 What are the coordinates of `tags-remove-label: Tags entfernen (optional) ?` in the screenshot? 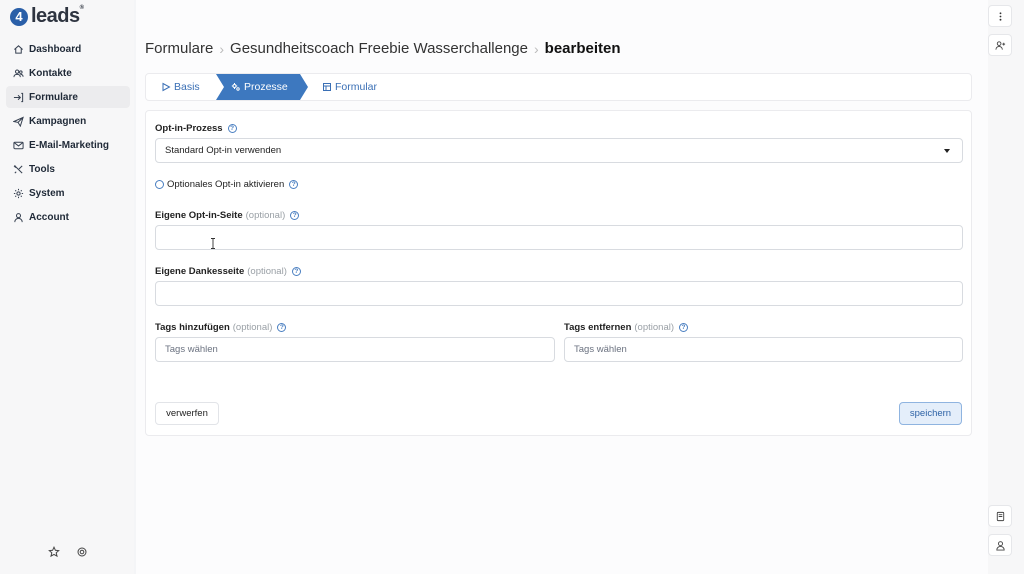 It's located at (626, 327).